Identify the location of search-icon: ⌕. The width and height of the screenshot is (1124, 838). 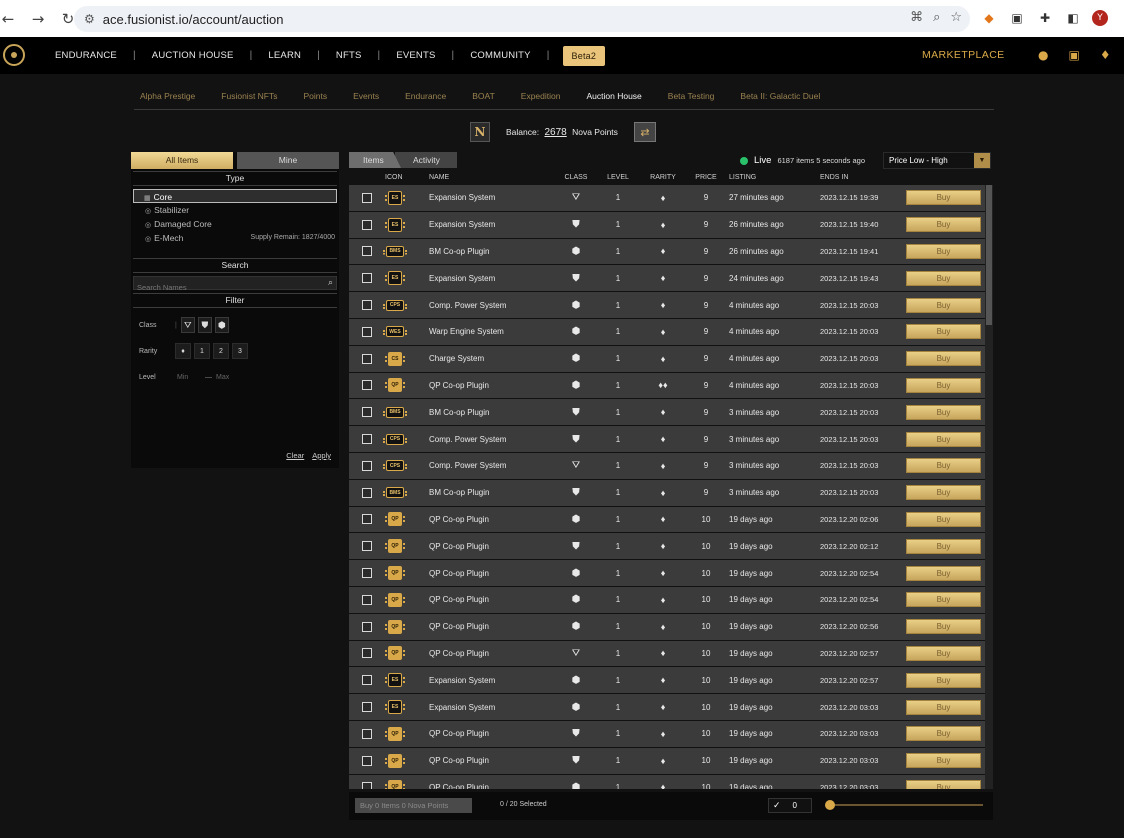
(330, 282).